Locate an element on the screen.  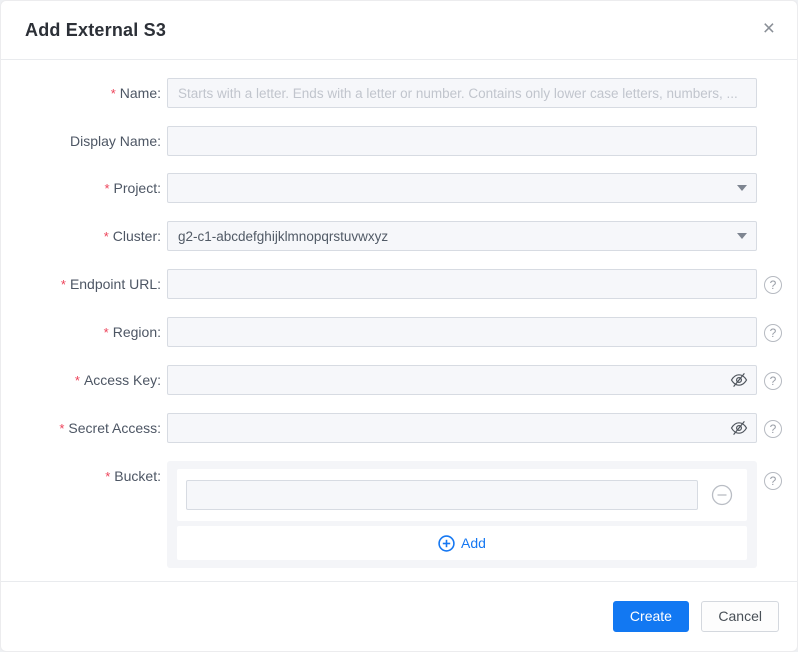
region-input is located at coordinates (462, 332).